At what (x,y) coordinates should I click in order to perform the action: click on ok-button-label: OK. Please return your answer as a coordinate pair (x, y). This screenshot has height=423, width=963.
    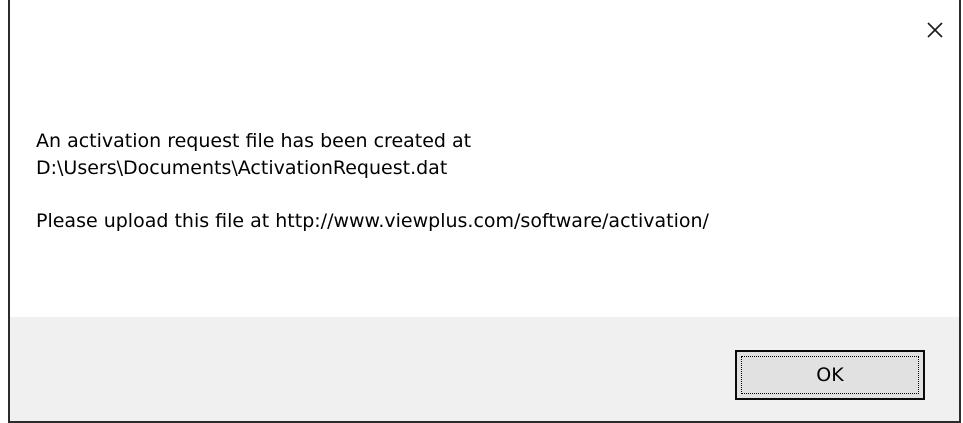
    Looking at the image, I should click on (830, 375).